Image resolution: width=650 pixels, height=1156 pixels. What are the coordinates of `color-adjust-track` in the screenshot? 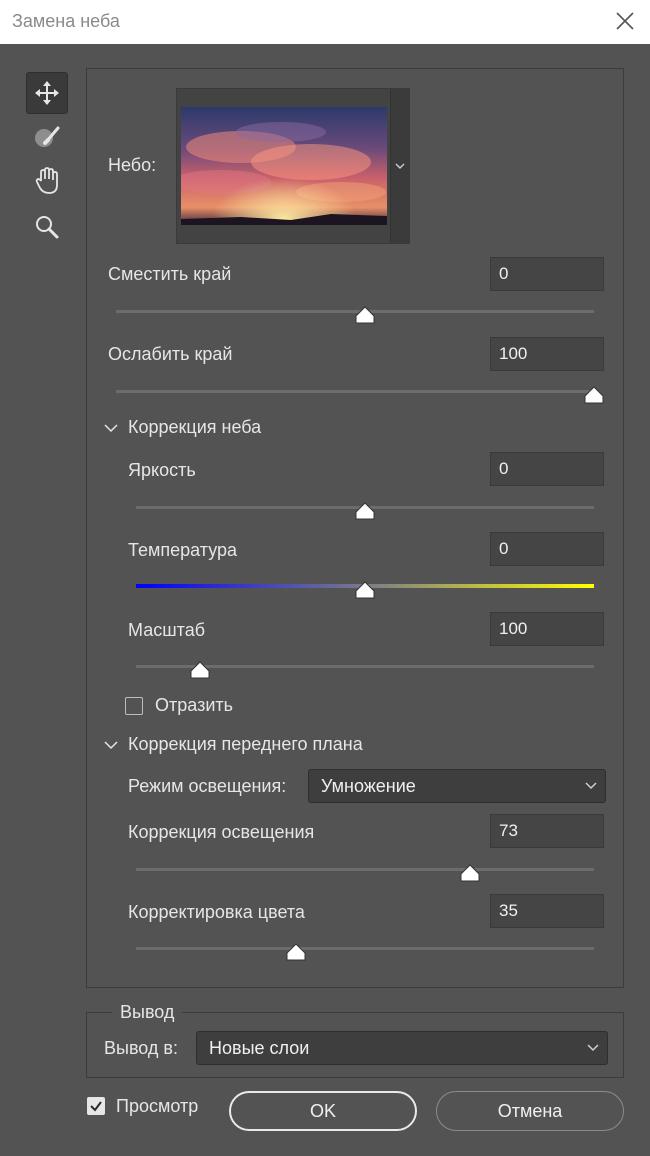 It's located at (365, 948).